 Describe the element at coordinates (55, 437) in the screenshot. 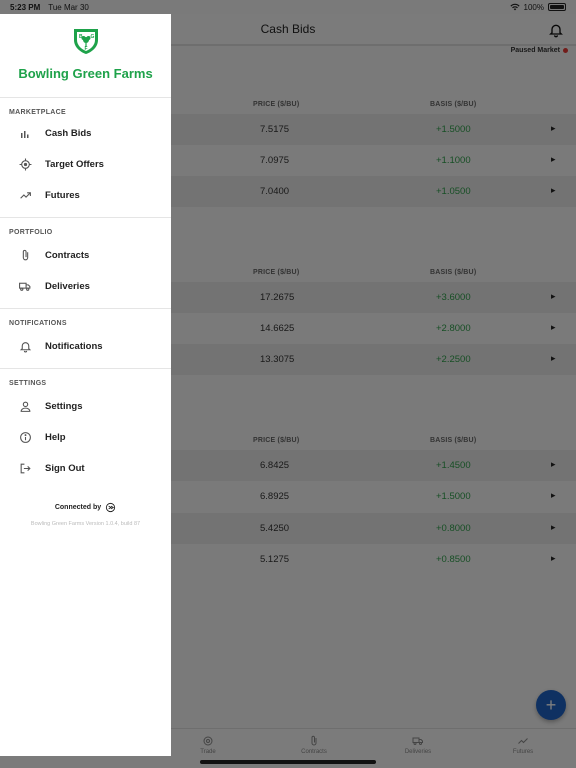

I see `drawer-item-label: Help` at that location.